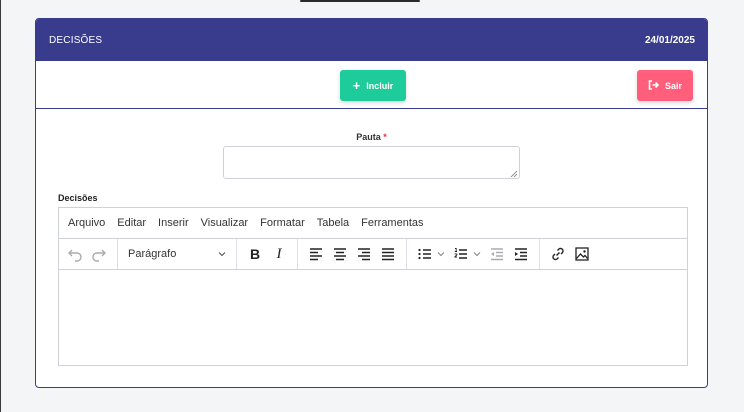 This screenshot has height=412, width=744. What do you see at coordinates (654, 85) in the screenshot?
I see `sign-out-icon` at bounding box center [654, 85].